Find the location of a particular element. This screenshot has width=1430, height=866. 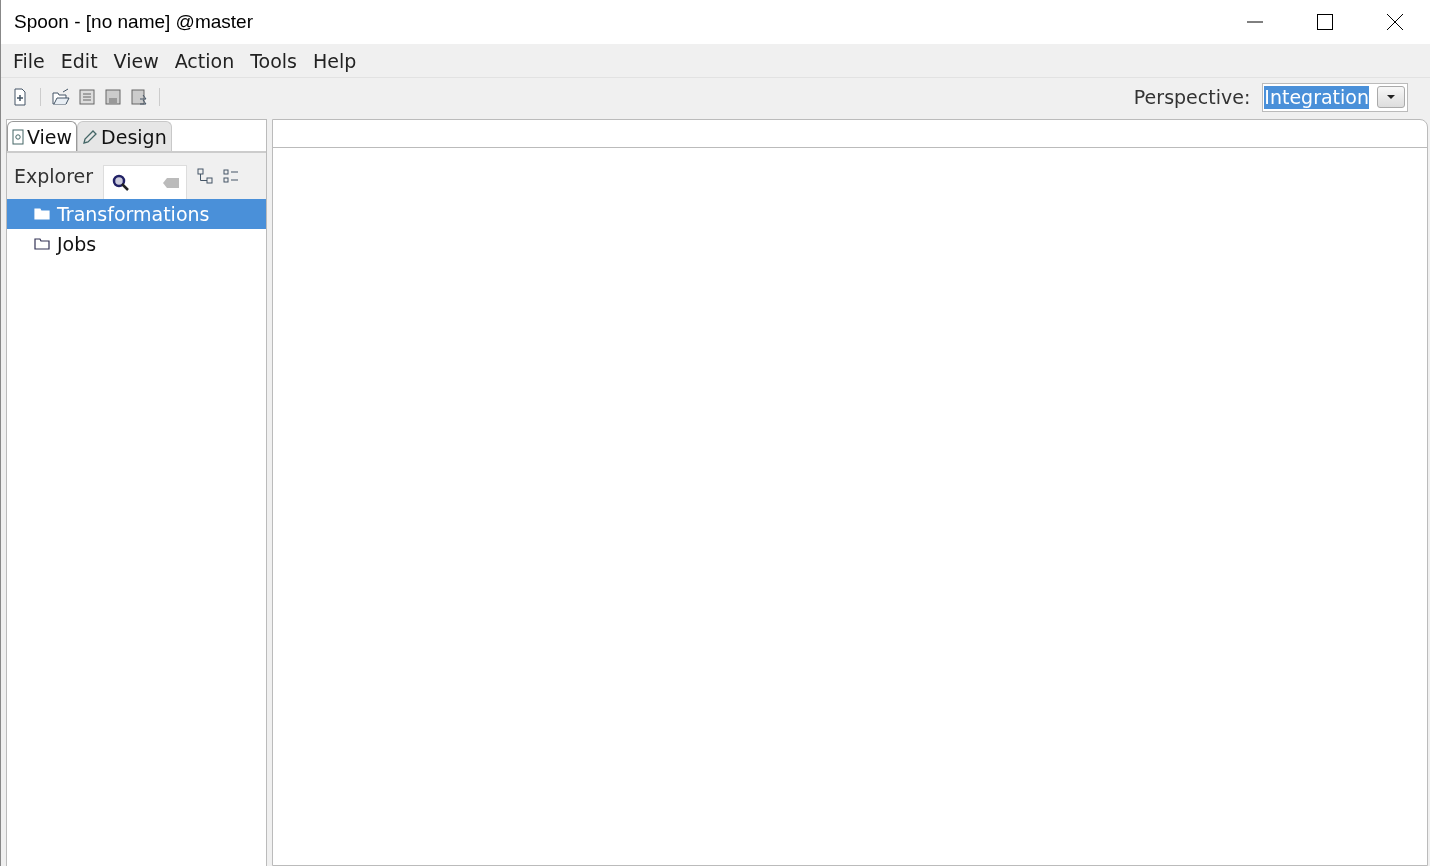

dropdown-button is located at coordinates (1391, 97).